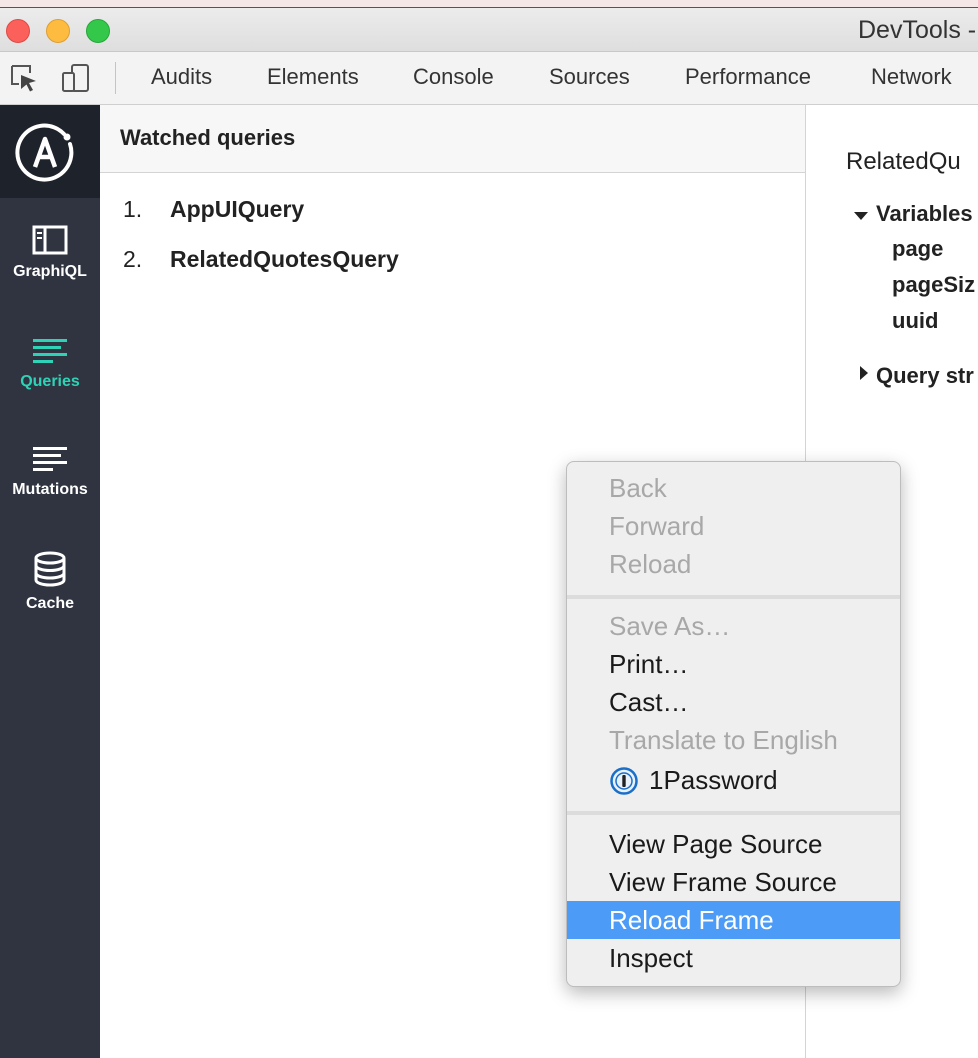  I want to click on variable-name: pageSiz, so click(934, 284).